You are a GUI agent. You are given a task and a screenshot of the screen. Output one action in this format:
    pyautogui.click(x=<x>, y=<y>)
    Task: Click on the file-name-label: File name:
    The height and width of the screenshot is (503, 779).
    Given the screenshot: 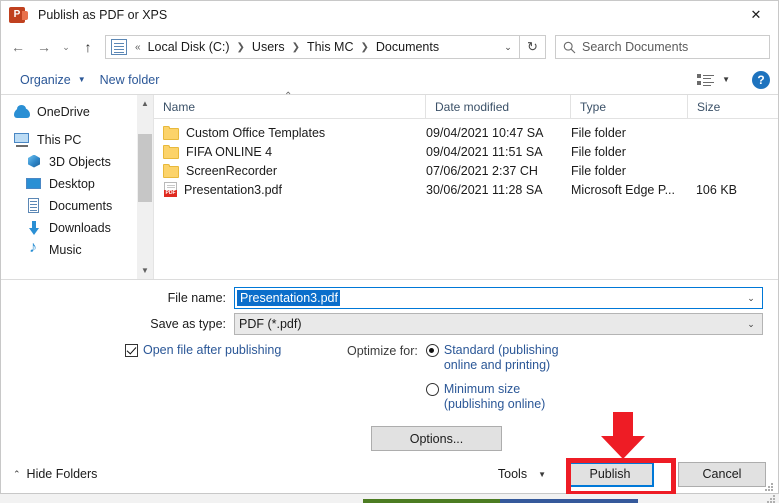 What is the action you would take?
    pyautogui.click(x=196, y=298)
    